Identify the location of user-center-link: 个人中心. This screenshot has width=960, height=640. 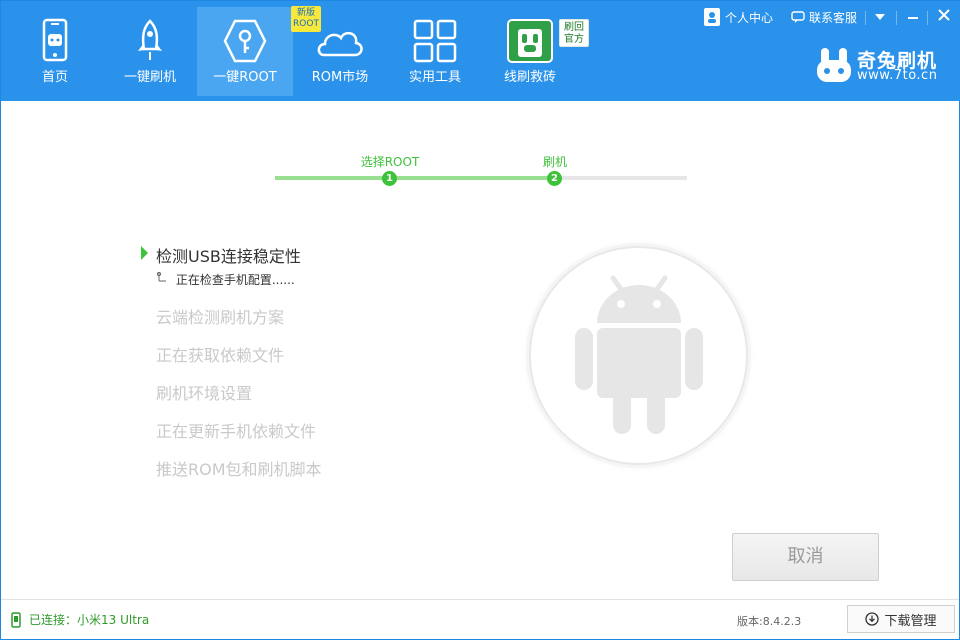
(743, 17).